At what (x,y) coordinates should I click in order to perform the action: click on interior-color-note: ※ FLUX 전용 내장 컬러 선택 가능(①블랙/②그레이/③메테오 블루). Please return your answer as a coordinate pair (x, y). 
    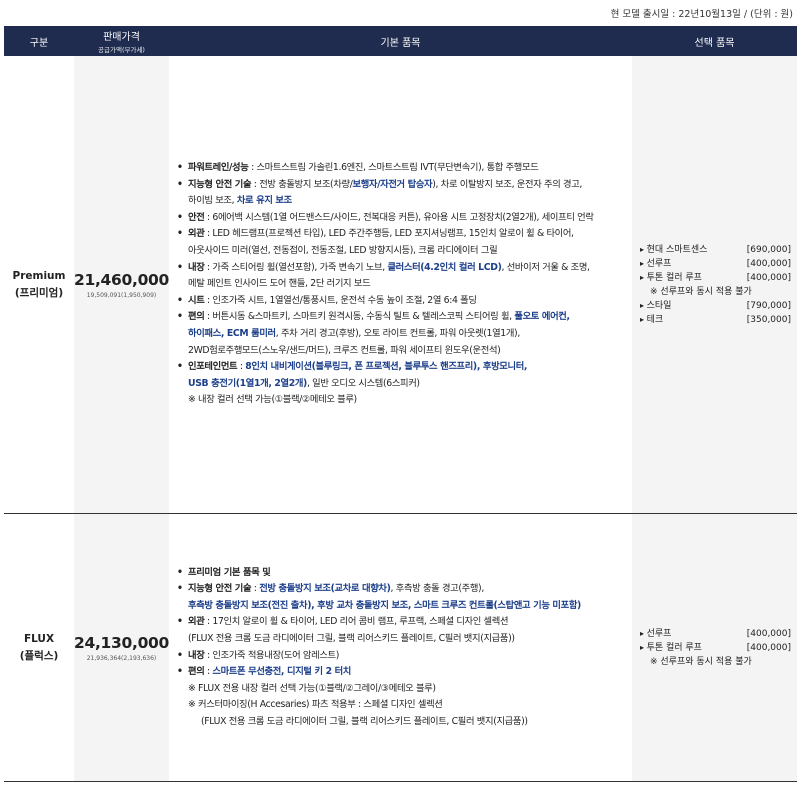
    Looking at the image, I should click on (312, 688).